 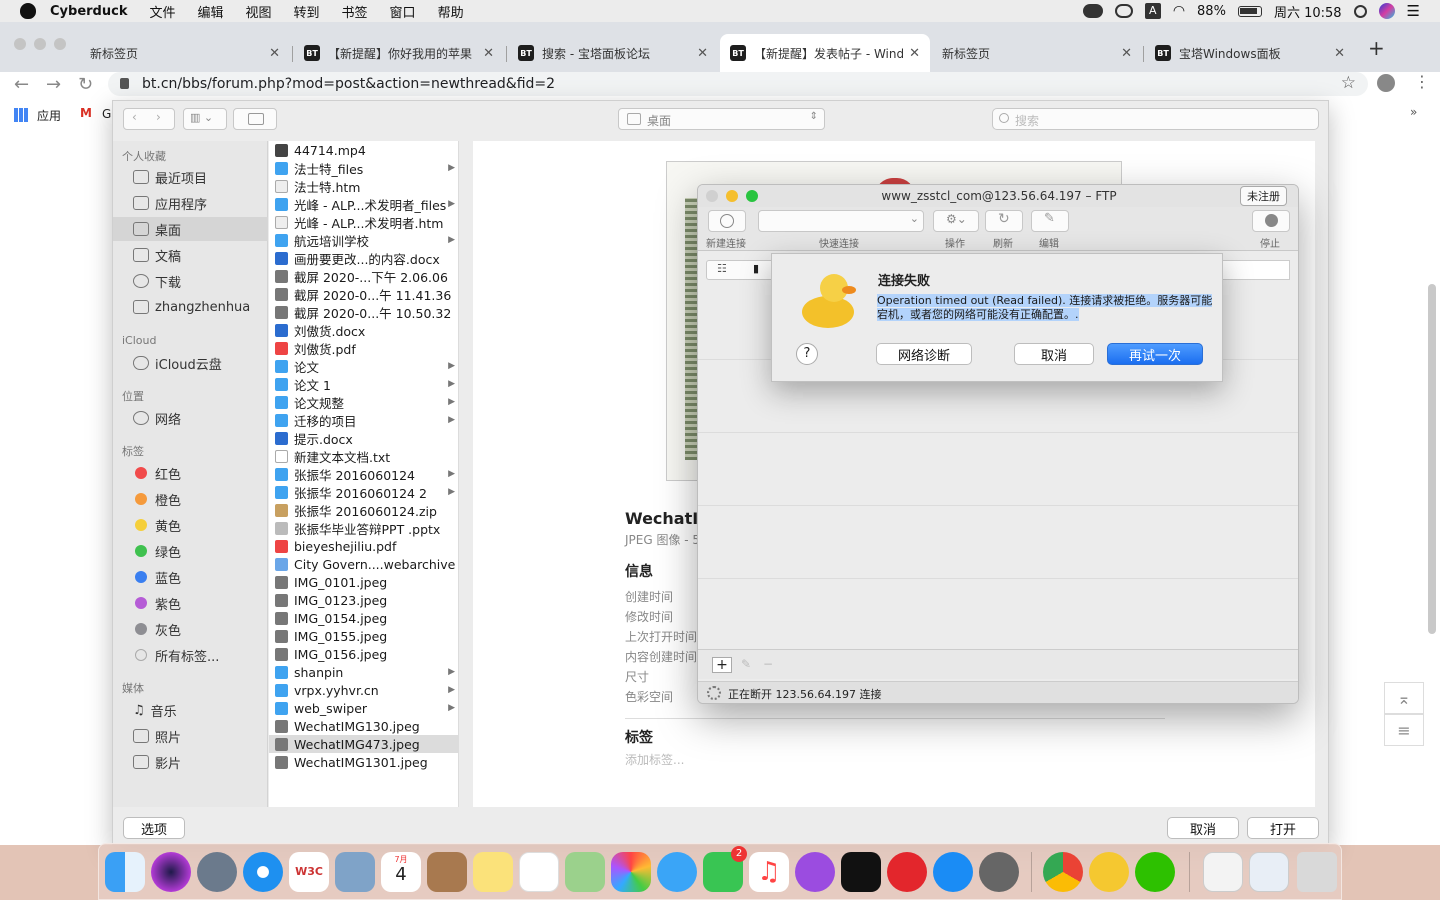 What do you see at coordinates (53, 84) in the screenshot?
I see `forward-icon: →` at bounding box center [53, 84].